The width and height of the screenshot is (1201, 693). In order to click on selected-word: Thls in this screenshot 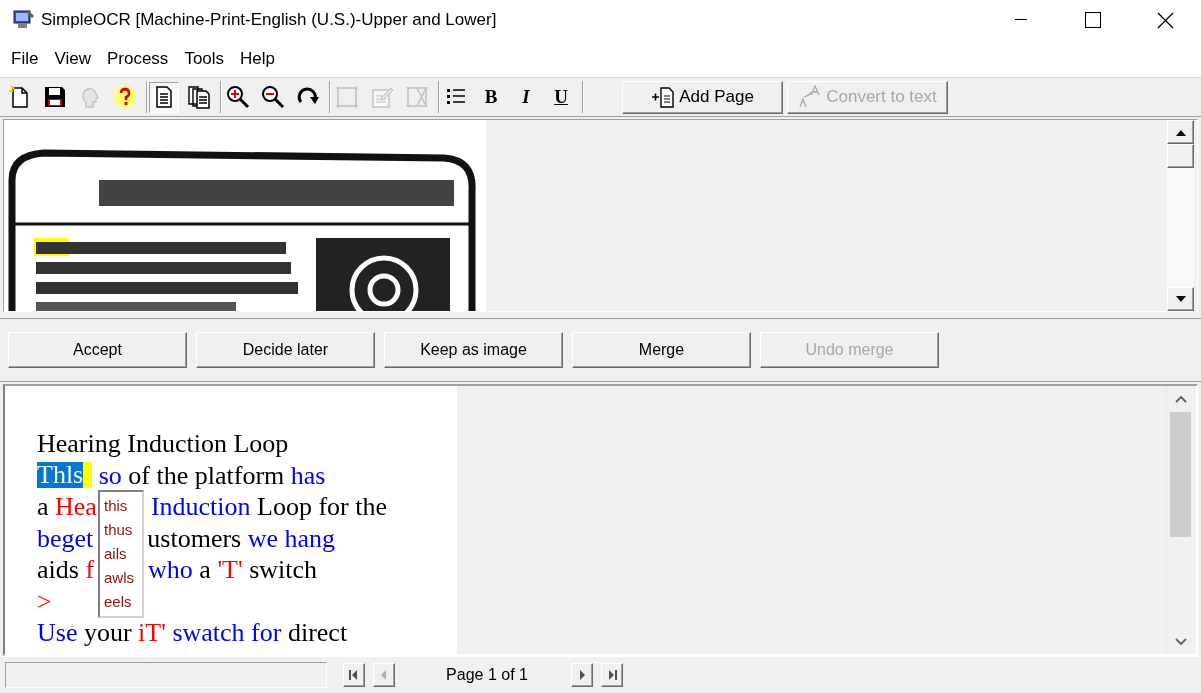, I will do `click(65, 475)`.